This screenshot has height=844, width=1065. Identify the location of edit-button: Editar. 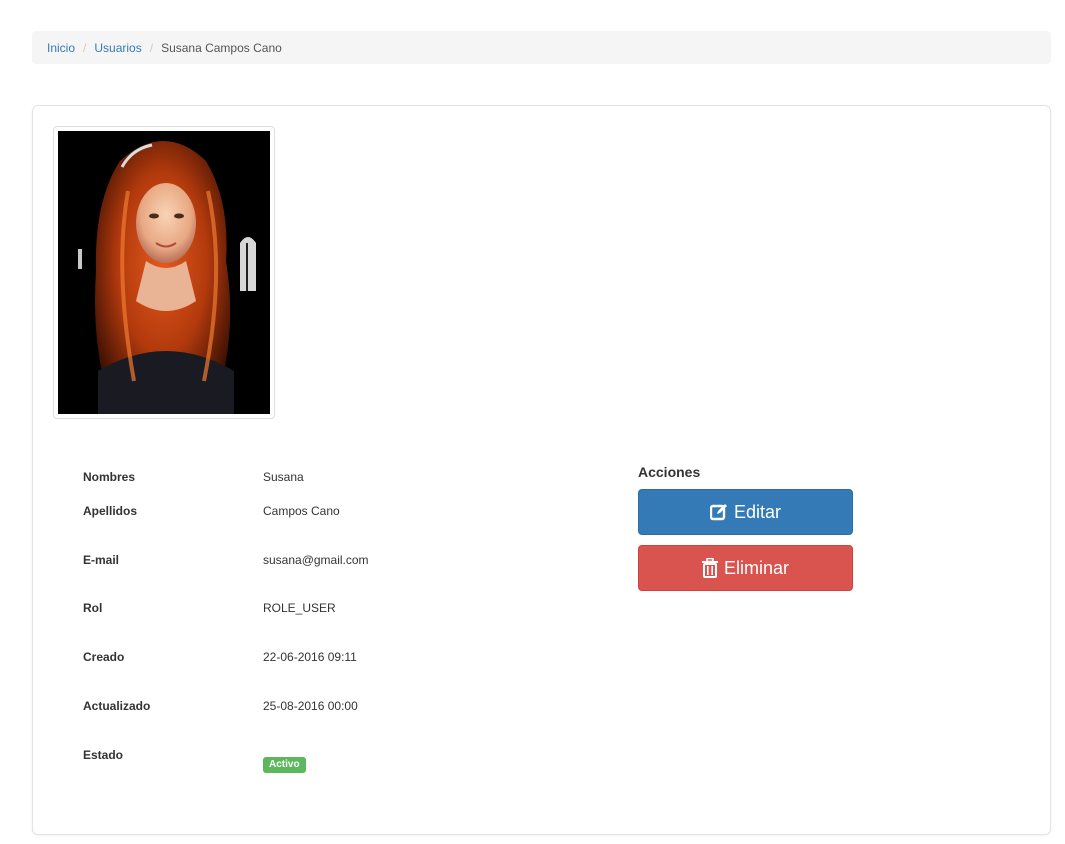
(745, 512).